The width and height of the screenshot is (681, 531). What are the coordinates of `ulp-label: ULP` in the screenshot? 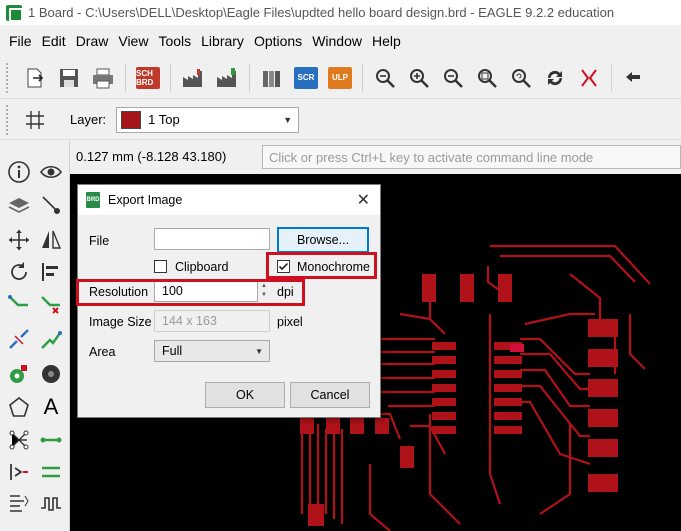 It's located at (340, 77).